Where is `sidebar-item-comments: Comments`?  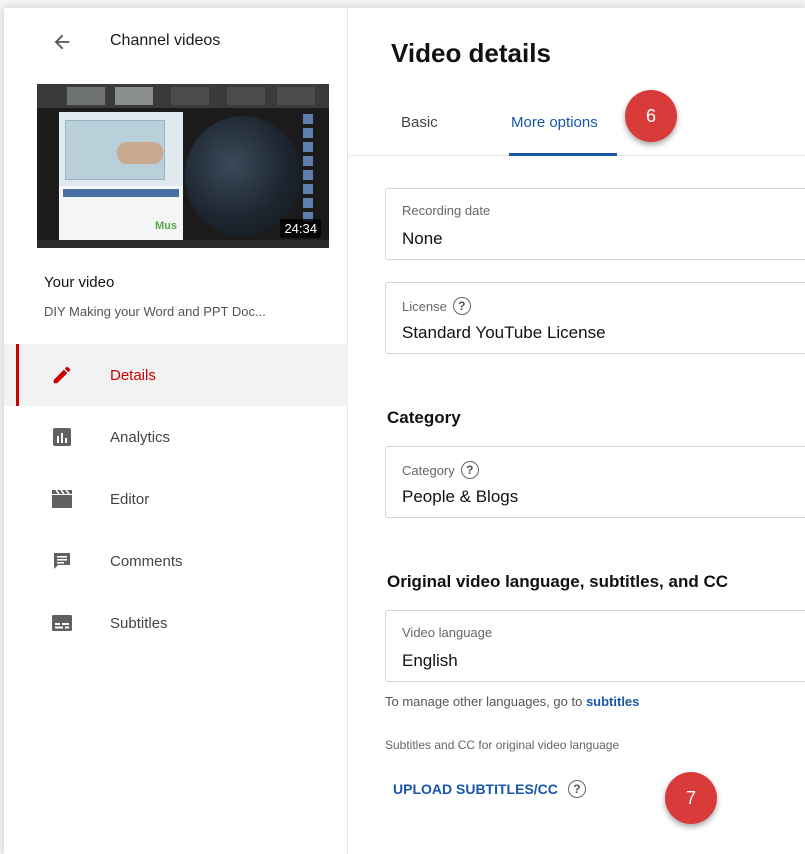
sidebar-item-comments: Comments is located at coordinates (176, 561).